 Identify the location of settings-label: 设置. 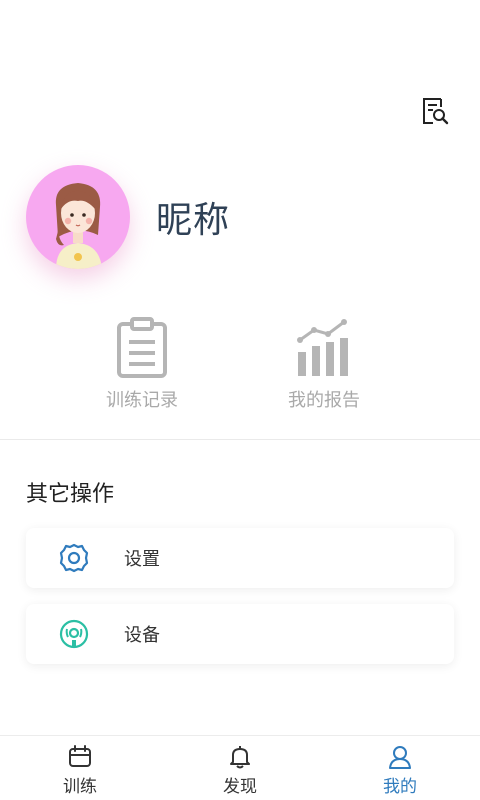
(142, 559).